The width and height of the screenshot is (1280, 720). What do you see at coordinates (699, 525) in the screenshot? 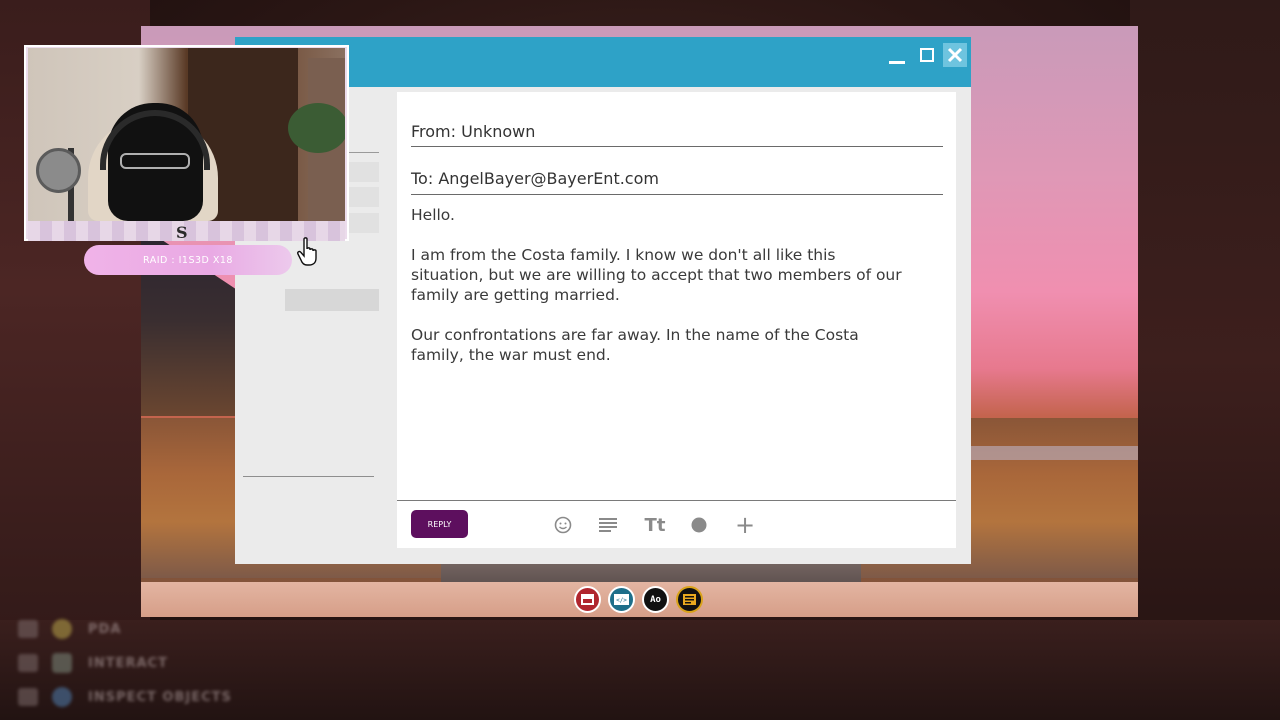
I see `record-icon` at bounding box center [699, 525].